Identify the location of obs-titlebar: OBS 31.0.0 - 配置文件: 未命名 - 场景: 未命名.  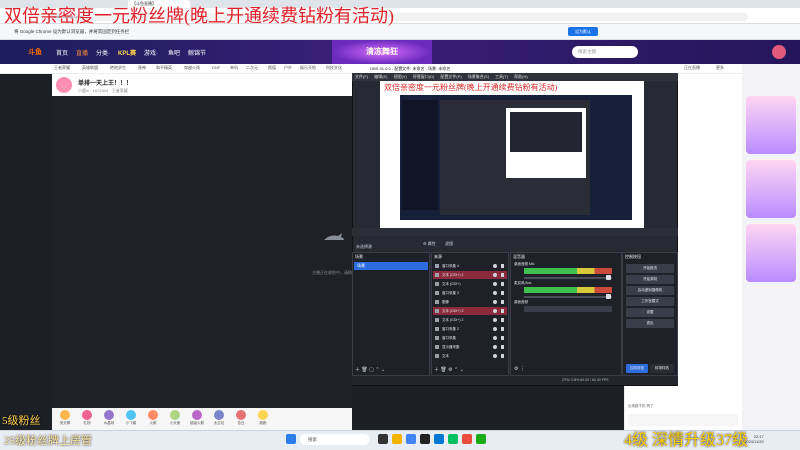
(515, 68).